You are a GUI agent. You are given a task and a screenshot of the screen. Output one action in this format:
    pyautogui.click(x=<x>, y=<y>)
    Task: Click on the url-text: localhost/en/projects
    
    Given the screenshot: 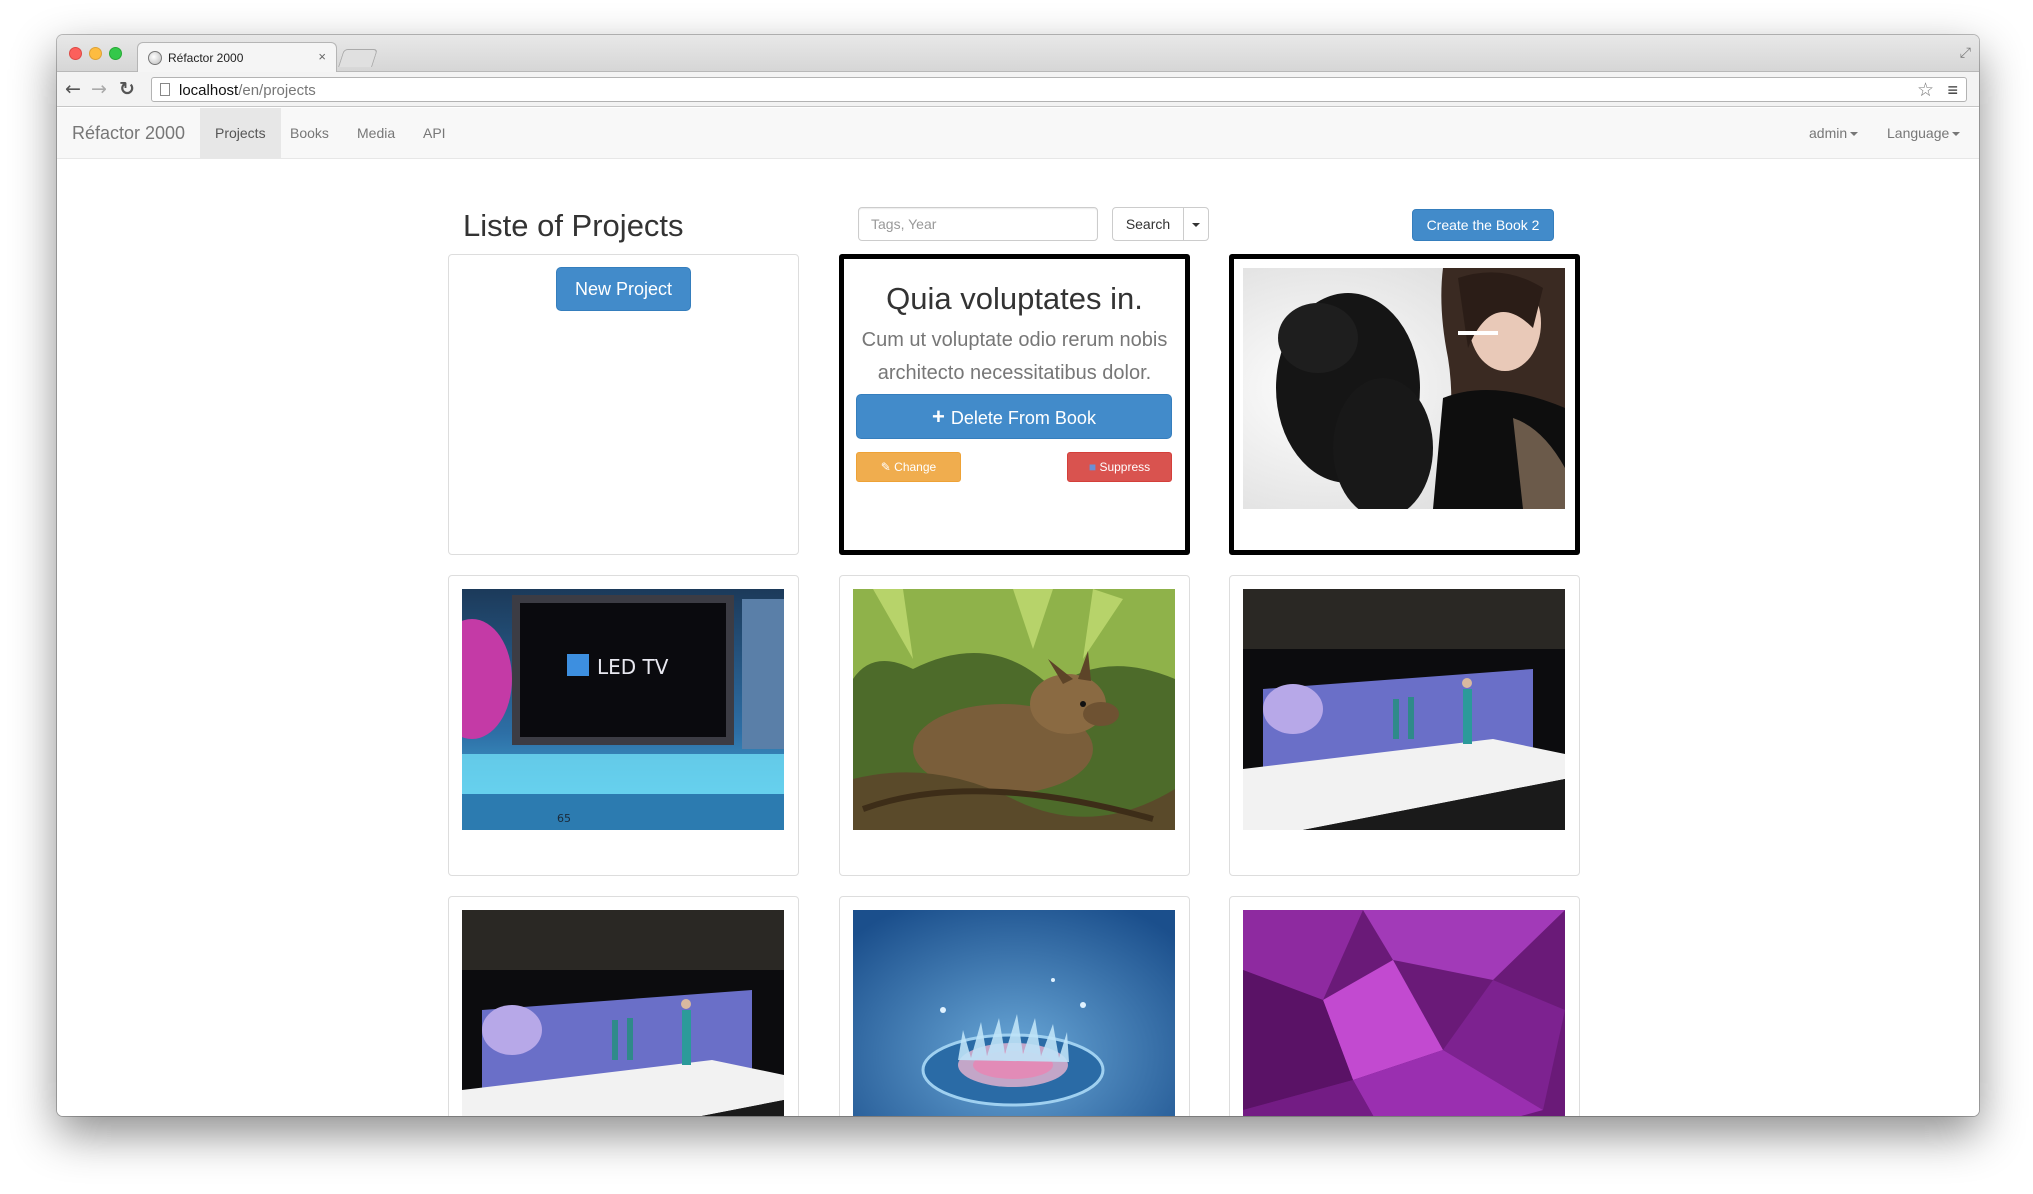 What is the action you would take?
    pyautogui.click(x=247, y=90)
    